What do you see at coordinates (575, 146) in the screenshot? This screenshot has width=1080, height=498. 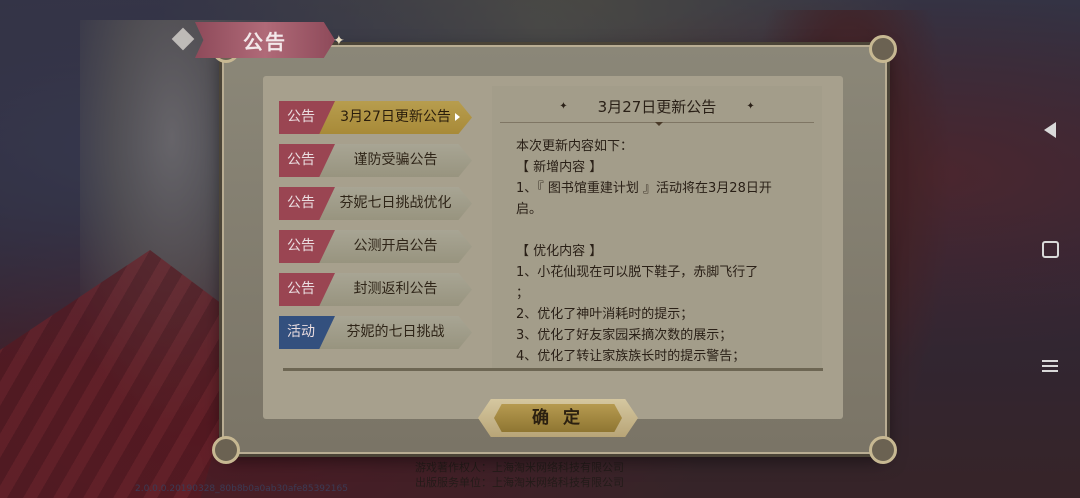 I see `content-line: 本次更新内容如下：` at bounding box center [575, 146].